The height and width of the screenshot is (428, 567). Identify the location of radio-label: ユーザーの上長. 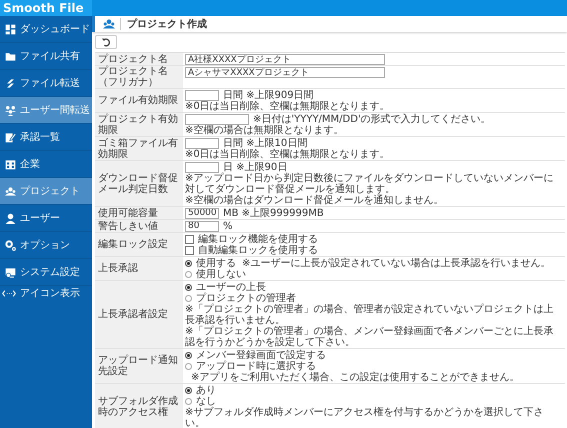
(231, 287).